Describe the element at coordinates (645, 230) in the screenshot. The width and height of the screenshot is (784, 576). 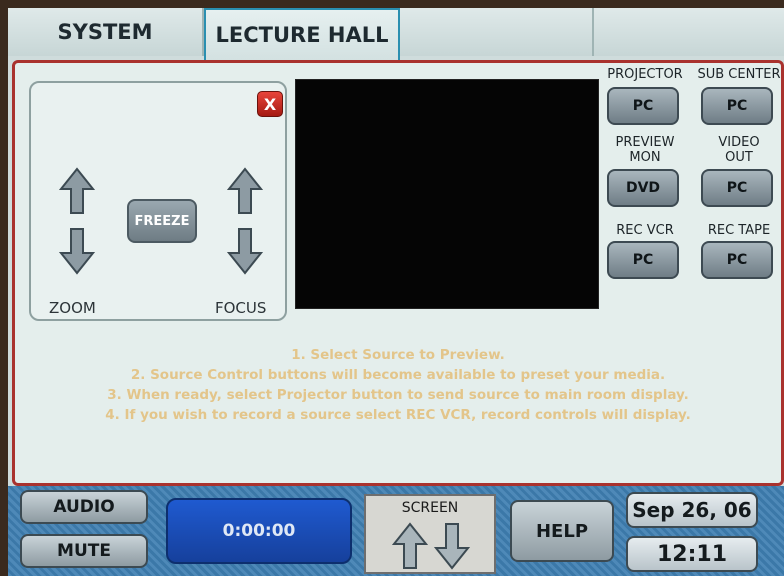
I see `rec-vcr-label: REC VCR` at that location.